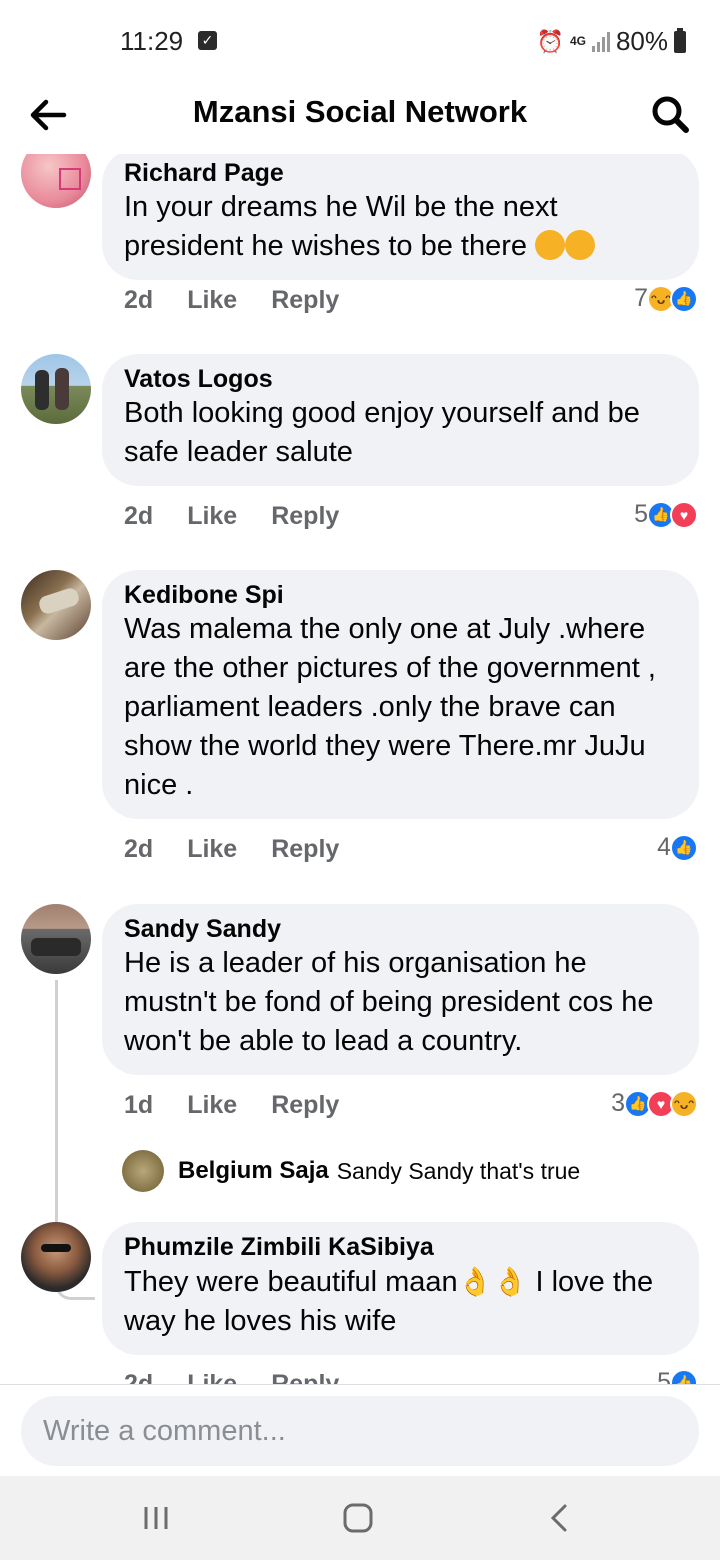 The height and width of the screenshot is (1560, 720). Describe the element at coordinates (684, 514) in the screenshot. I see `love-reaction-icon: ♥` at that location.